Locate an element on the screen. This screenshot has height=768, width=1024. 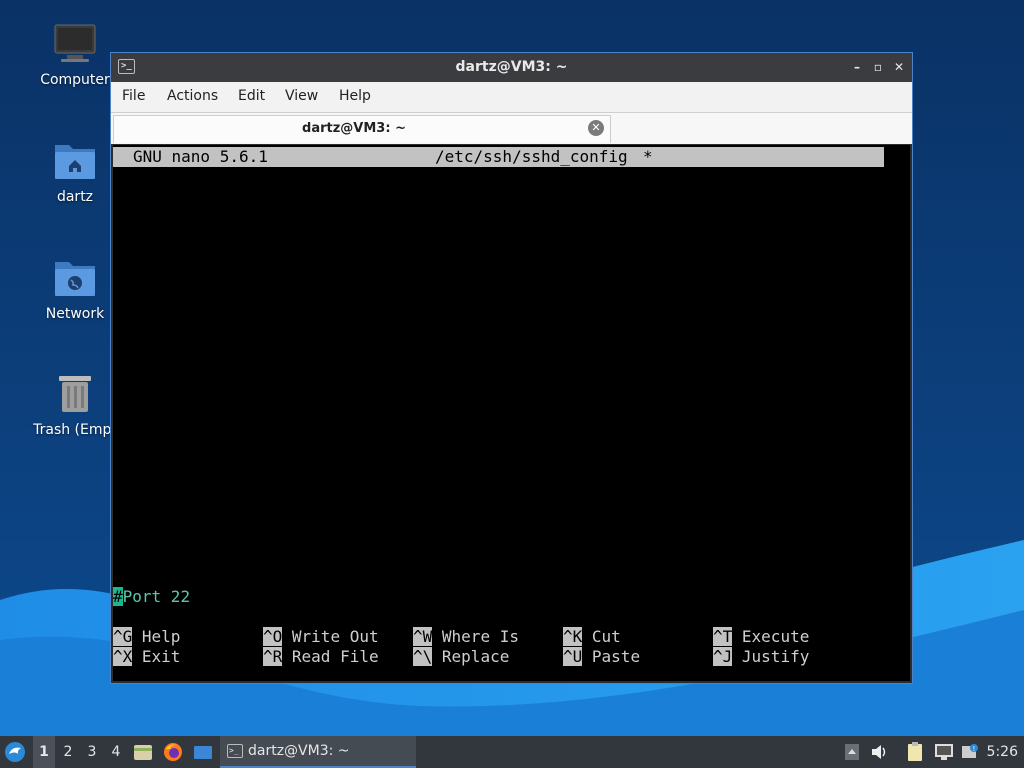
shortcut-read-file: ^R Read File is located at coordinates (321, 657).